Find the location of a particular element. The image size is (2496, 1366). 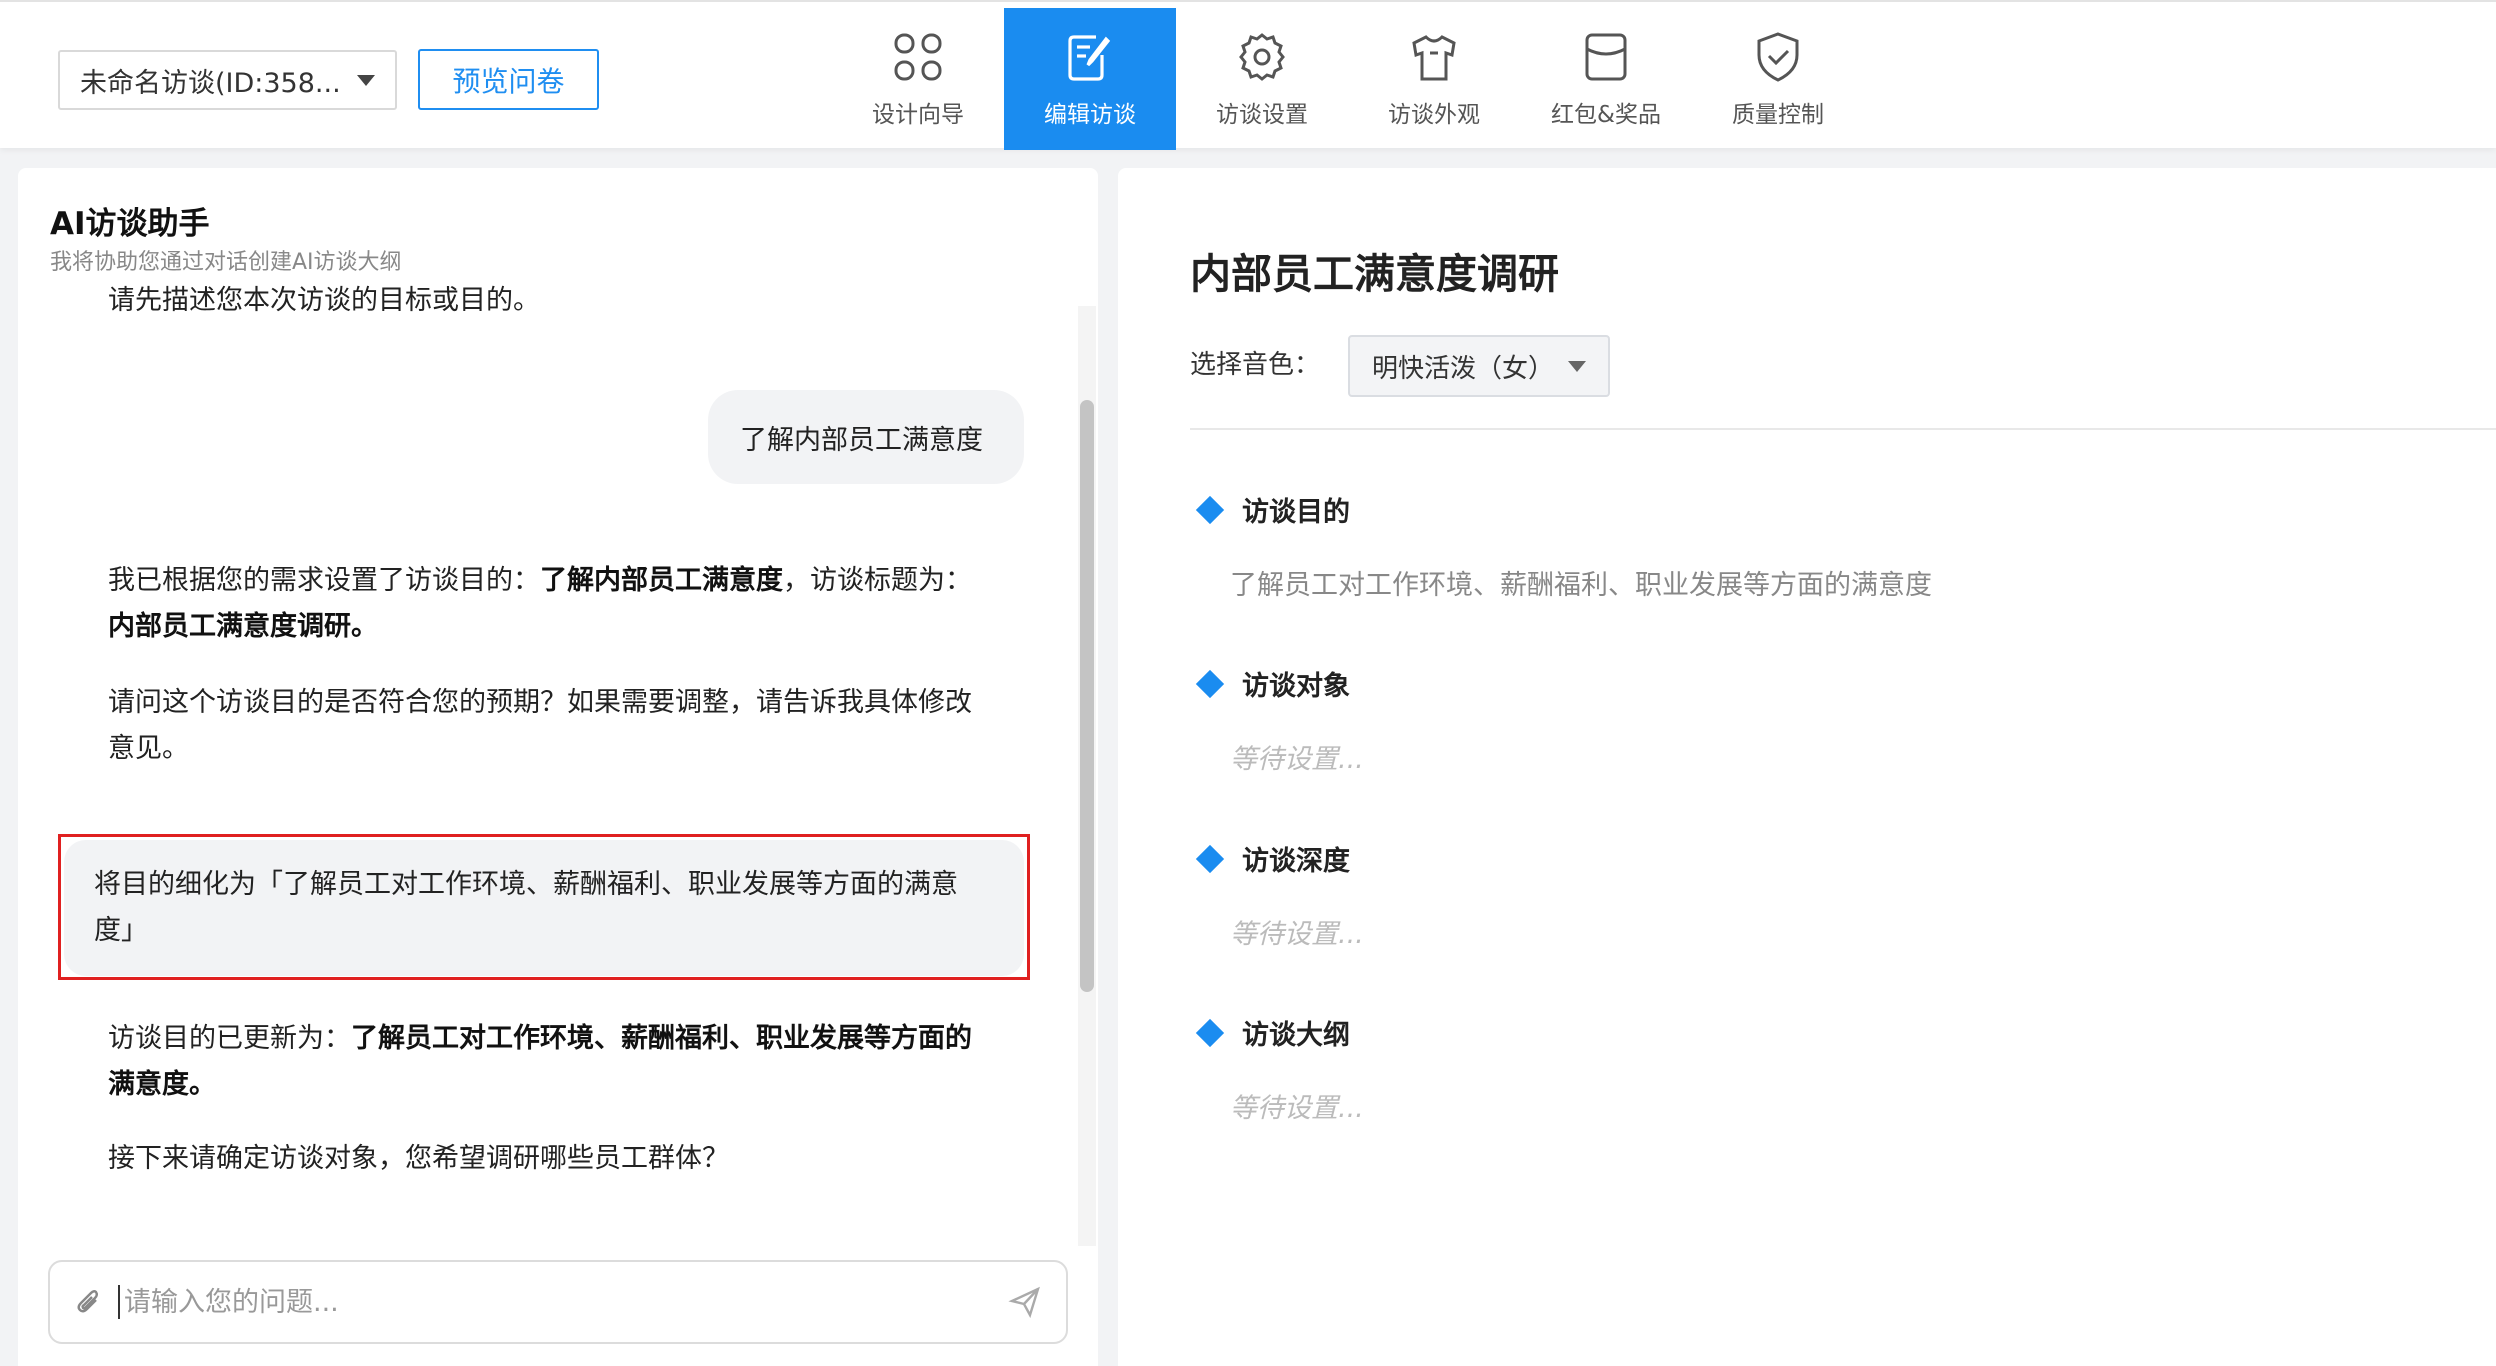

nav-label: 访谈外观 is located at coordinates (1434, 115).